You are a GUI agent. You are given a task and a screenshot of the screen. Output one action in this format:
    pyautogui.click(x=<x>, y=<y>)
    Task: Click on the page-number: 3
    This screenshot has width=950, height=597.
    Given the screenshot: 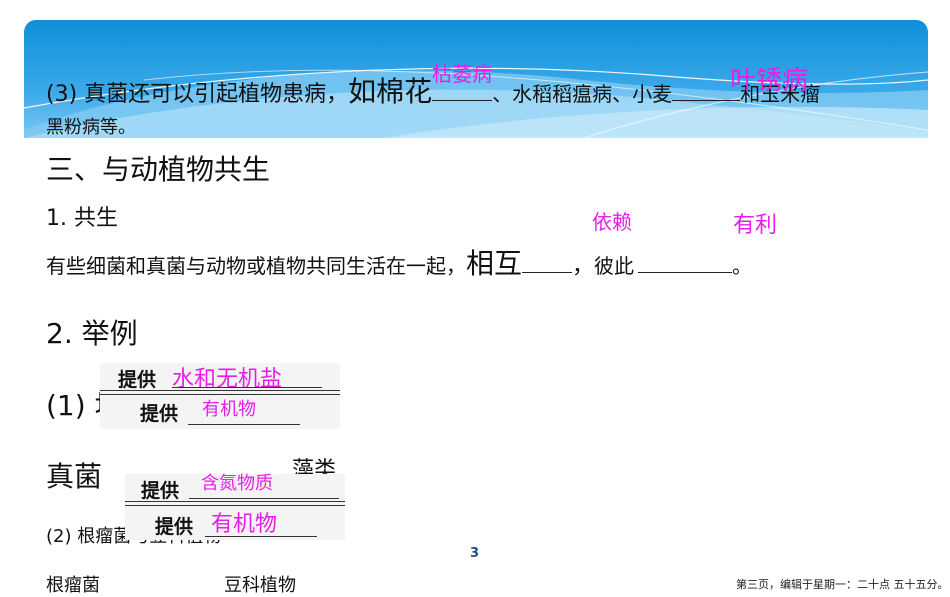 What is the action you would take?
    pyautogui.click(x=475, y=553)
    